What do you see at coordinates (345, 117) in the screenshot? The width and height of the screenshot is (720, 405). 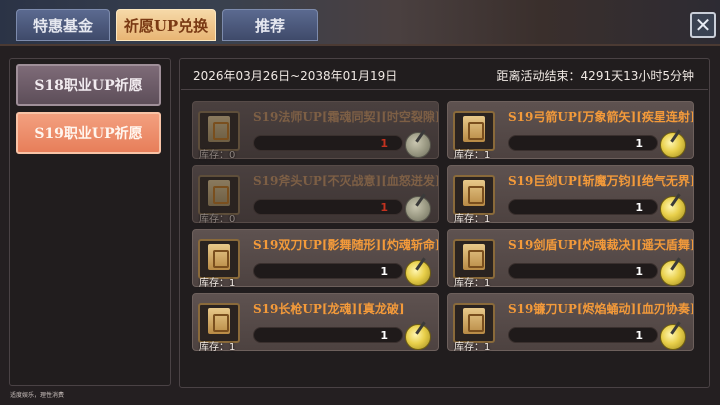 I see `card-title: S19法师UP[霜魂同契][时空裂隙]` at bounding box center [345, 117].